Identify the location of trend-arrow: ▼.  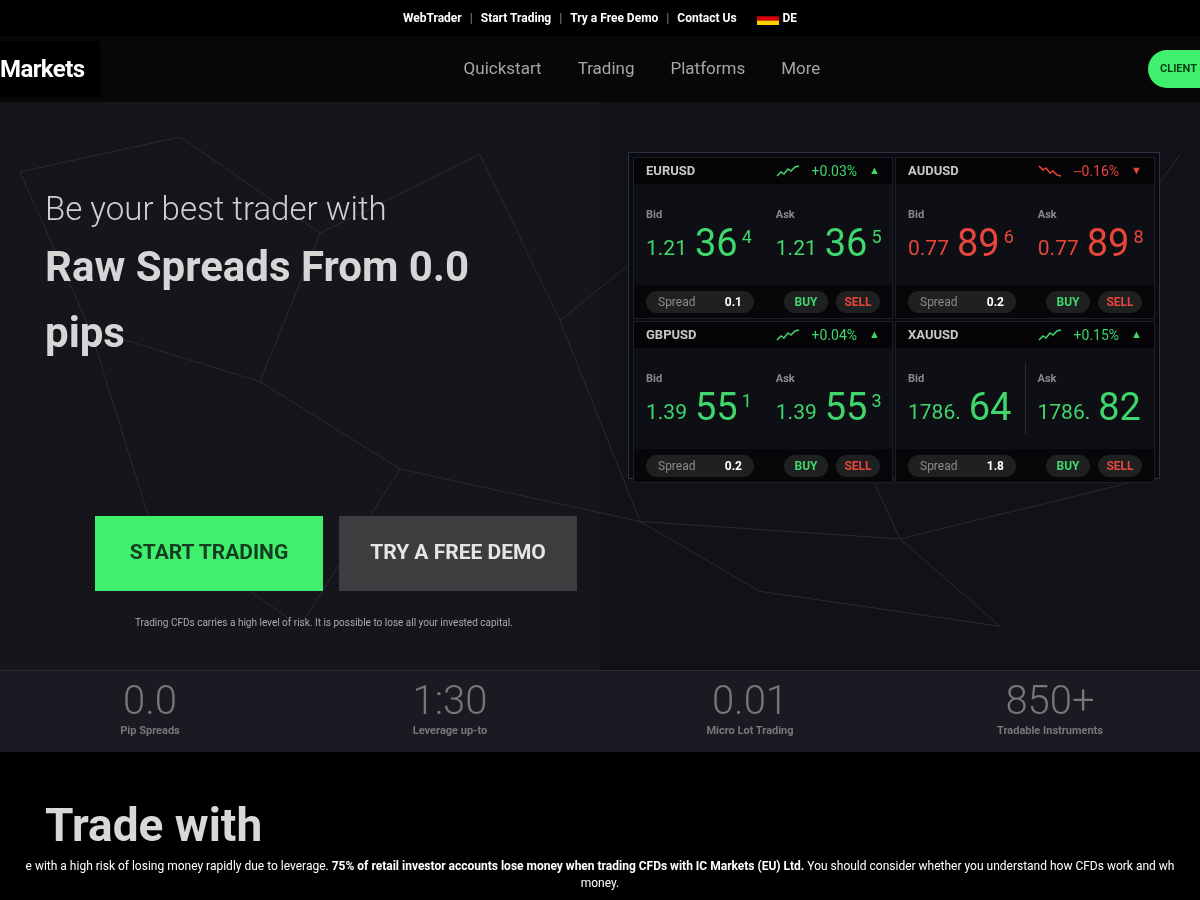
(1136, 170).